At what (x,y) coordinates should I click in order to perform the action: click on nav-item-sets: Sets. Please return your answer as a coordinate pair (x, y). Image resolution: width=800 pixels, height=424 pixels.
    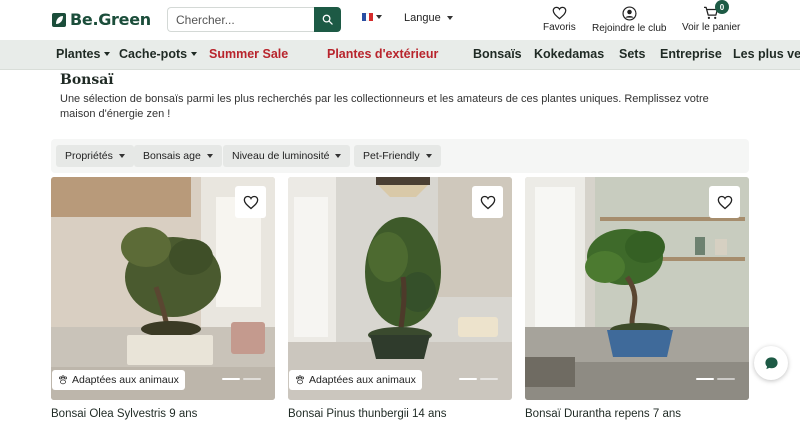
    Looking at the image, I should click on (632, 54).